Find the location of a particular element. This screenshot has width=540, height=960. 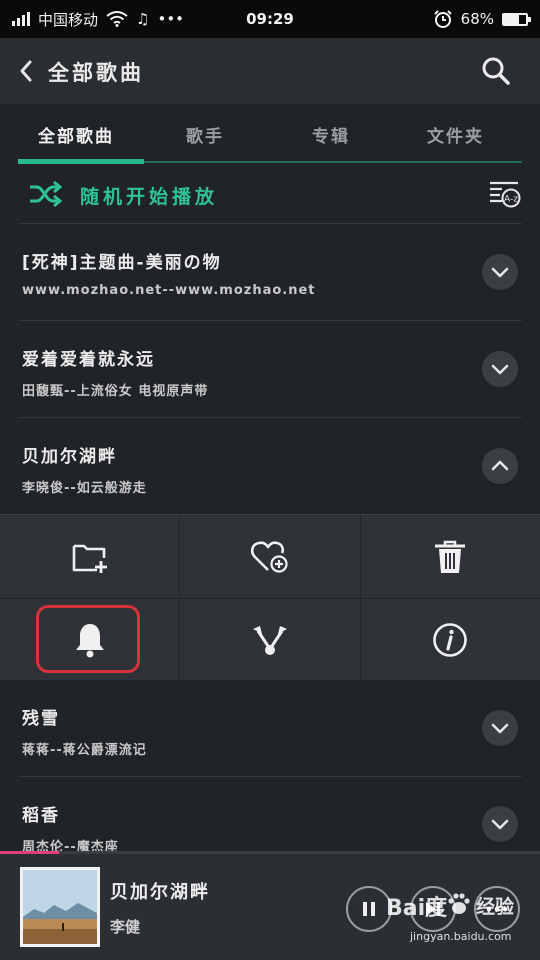

share-button is located at coordinates (270, 639).